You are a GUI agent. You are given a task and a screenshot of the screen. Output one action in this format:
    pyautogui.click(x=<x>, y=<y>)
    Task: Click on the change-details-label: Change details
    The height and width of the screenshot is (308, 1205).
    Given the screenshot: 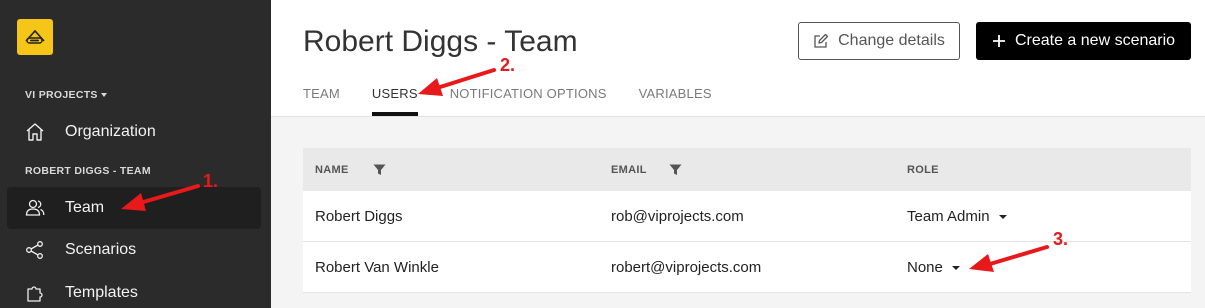 What is the action you would take?
    pyautogui.click(x=891, y=40)
    